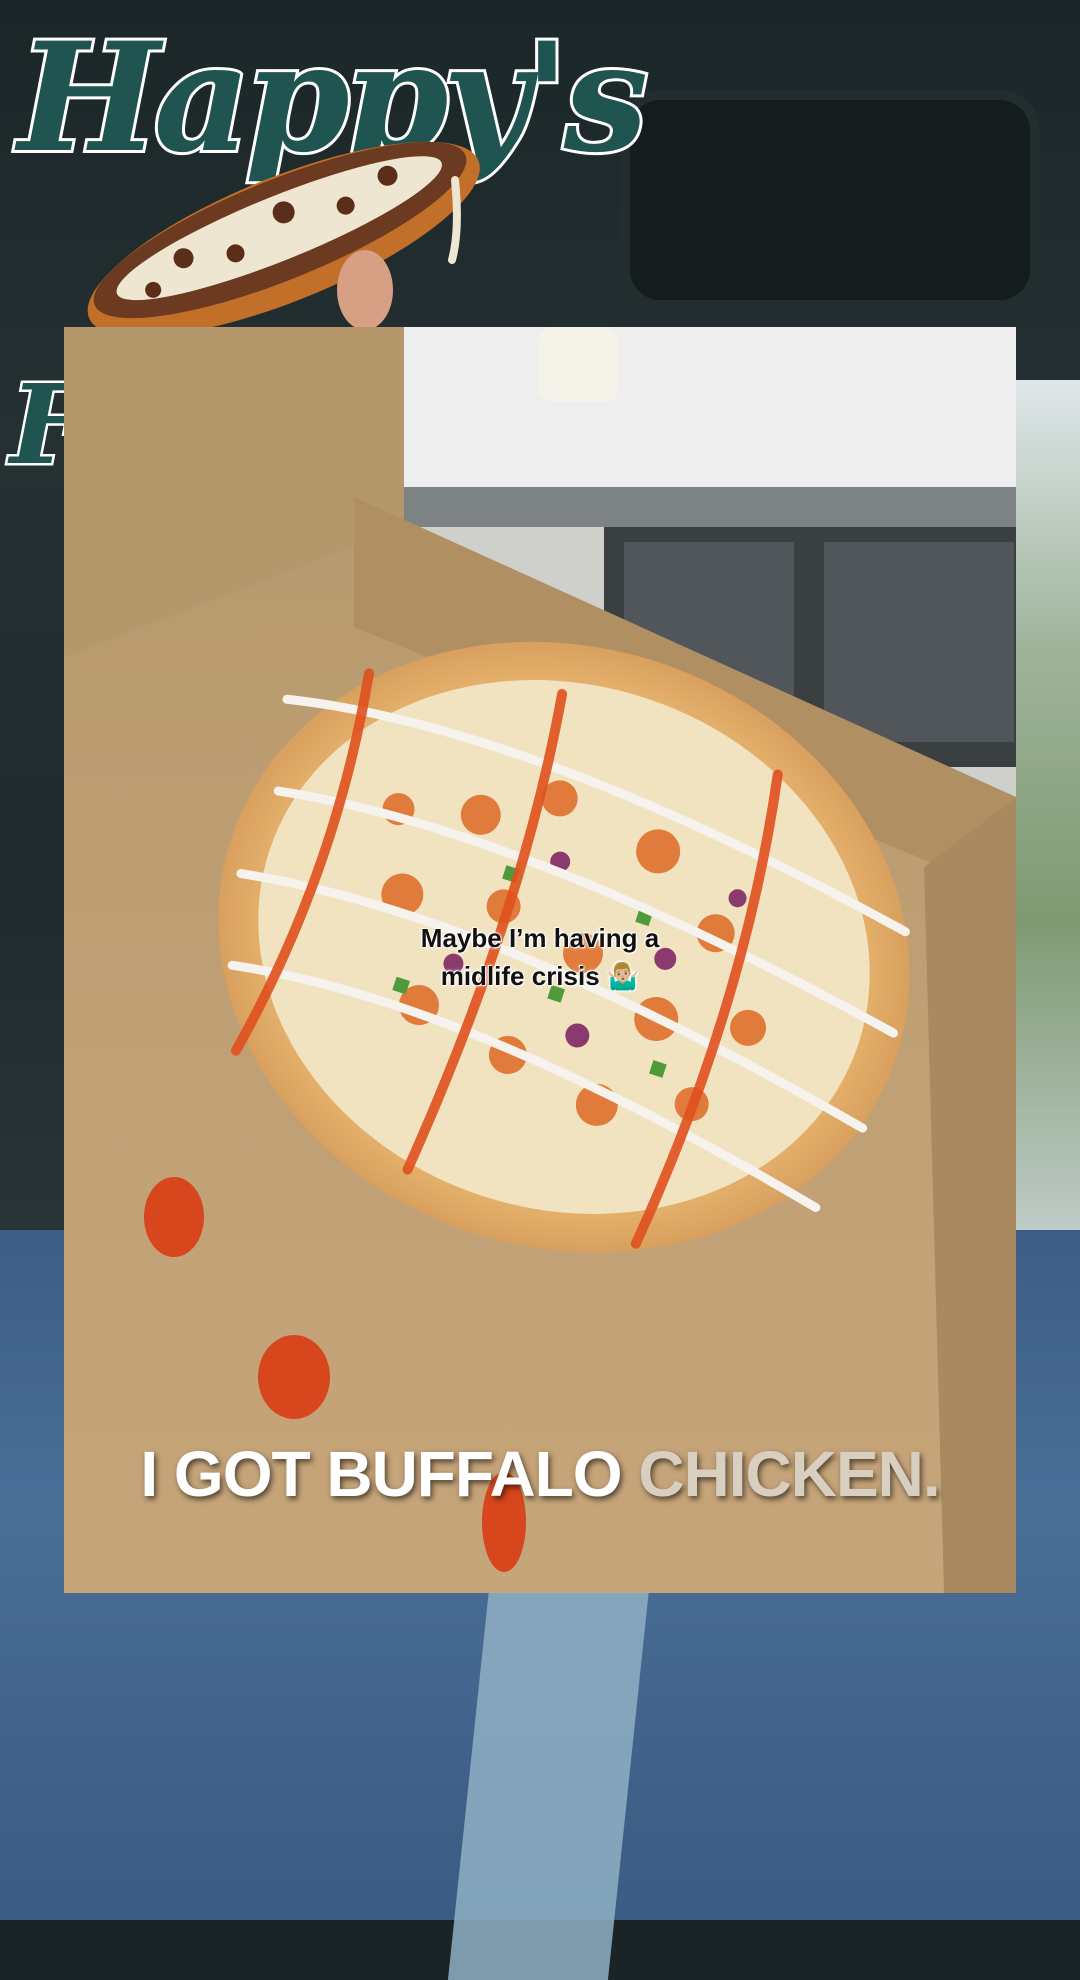 This screenshot has height=1980, width=1080. Describe the element at coordinates (1045, 830) in the screenshot. I see `car-window` at that location.